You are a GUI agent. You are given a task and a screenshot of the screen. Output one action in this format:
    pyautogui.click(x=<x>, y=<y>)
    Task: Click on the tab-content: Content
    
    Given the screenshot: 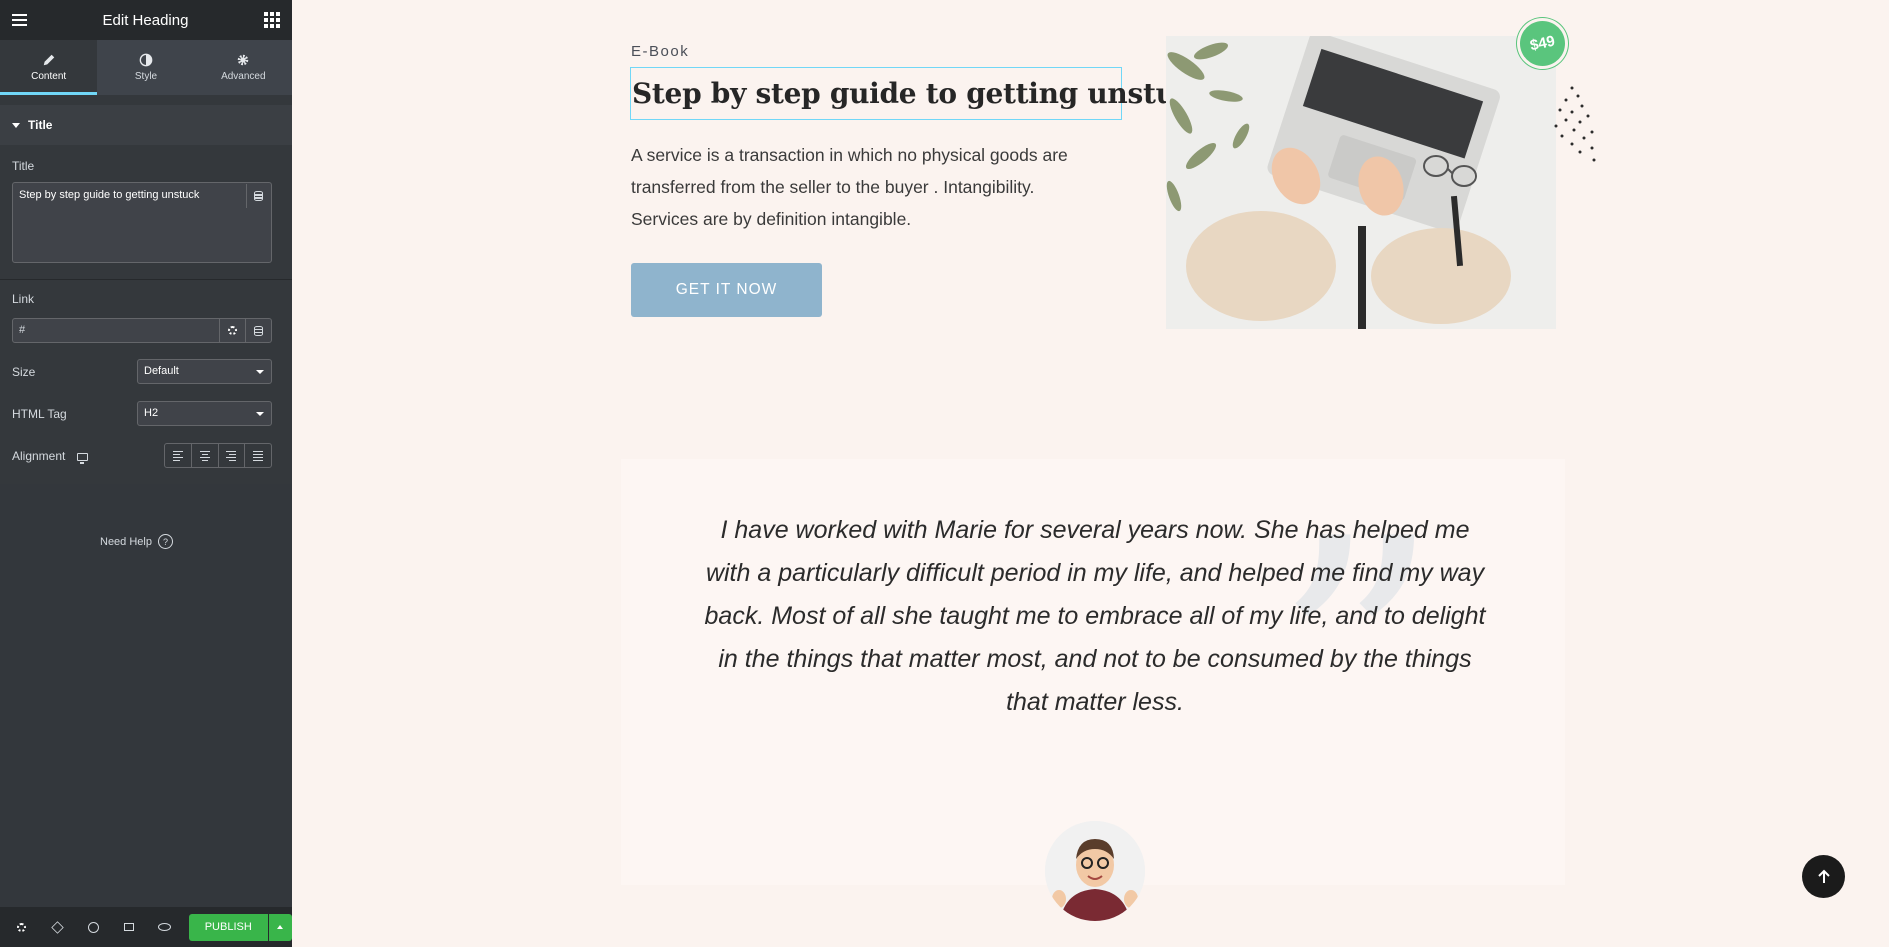 What is the action you would take?
    pyautogui.click(x=49, y=67)
    